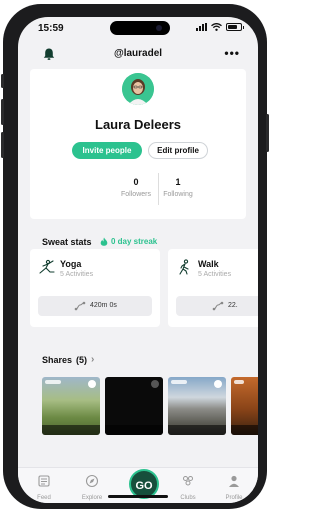 This screenshot has width=320, height=513. Describe the element at coordinates (138, 496) in the screenshot. I see `home-indicator` at that location.